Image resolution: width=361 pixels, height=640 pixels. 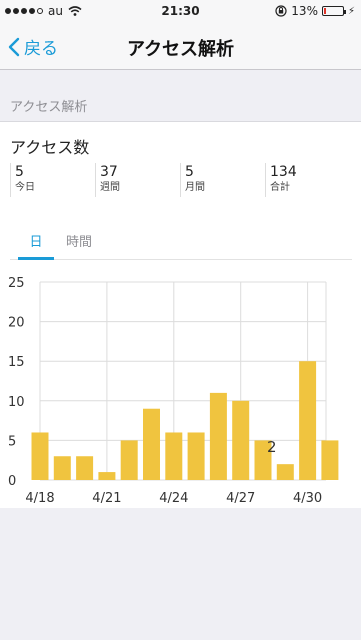 What do you see at coordinates (307, 498) in the screenshot?
I see `x-tick-label: 4/30` at bounding box center [307, 498].